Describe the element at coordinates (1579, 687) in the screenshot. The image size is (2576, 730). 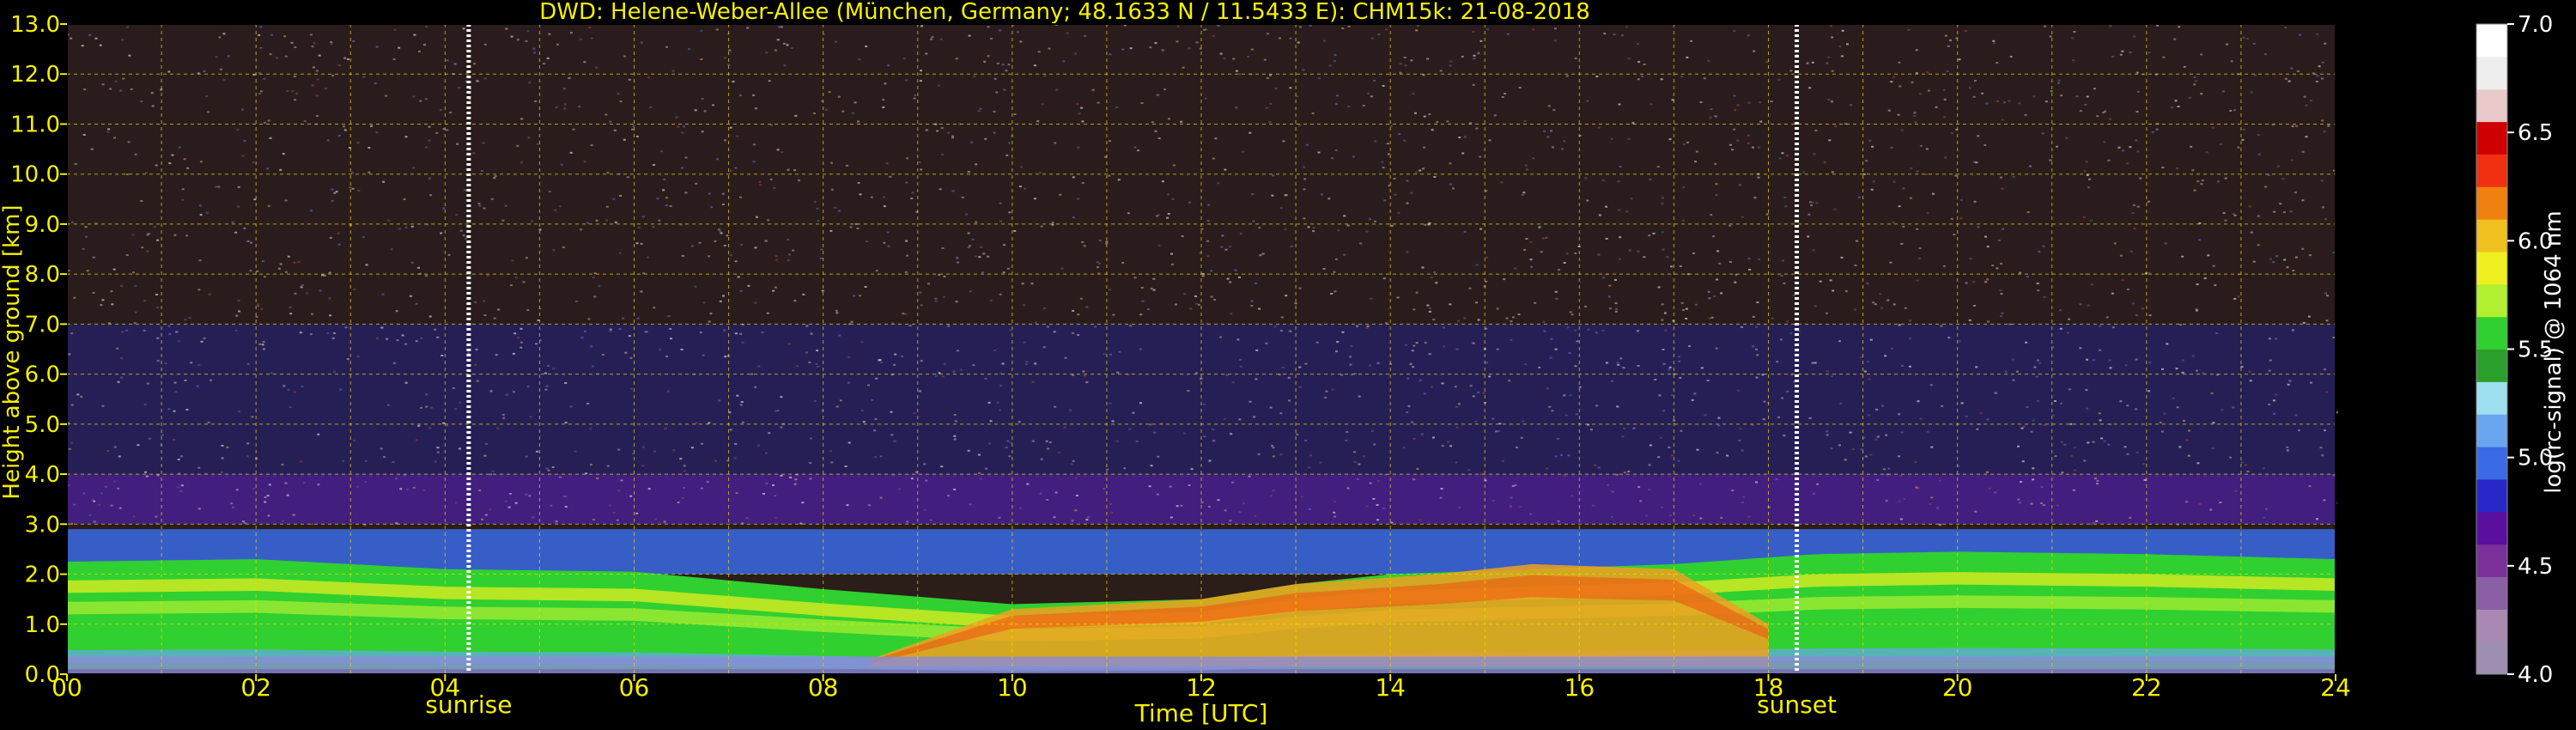
I see `x-tick-label: 16` at that location.